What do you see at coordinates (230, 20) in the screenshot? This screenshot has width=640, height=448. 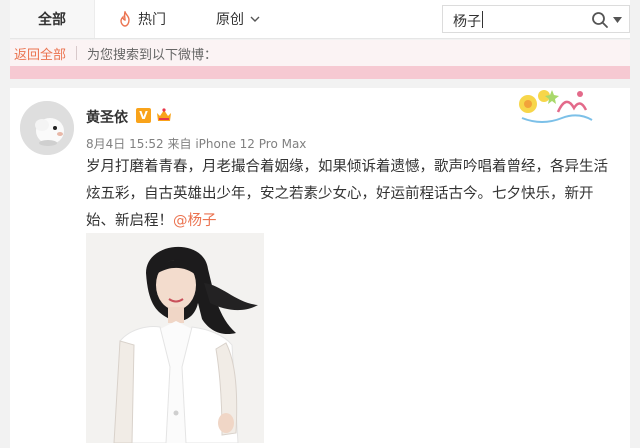 I see `tab-original-label: 原创` at bounding box center [230, 20].